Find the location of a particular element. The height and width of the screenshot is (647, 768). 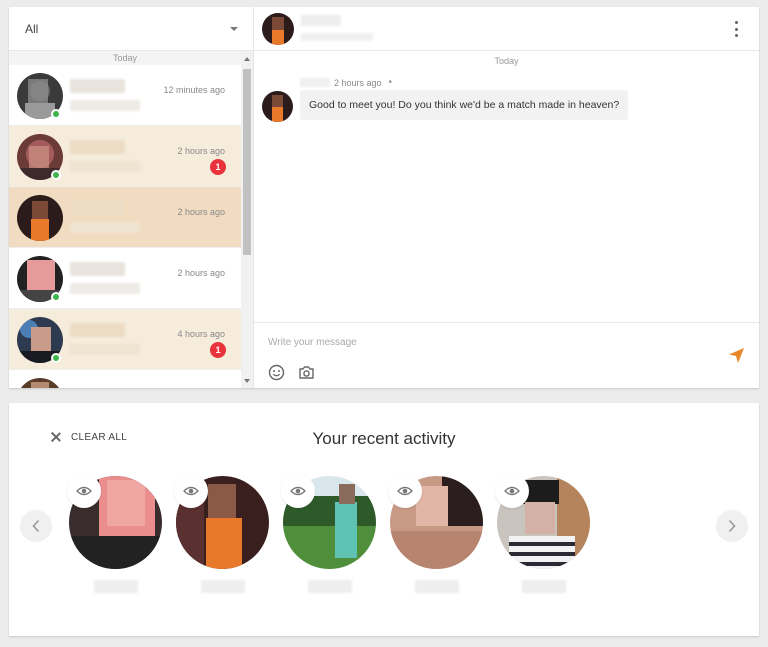

chevron-left-icon is located at coordinates (36, 526).